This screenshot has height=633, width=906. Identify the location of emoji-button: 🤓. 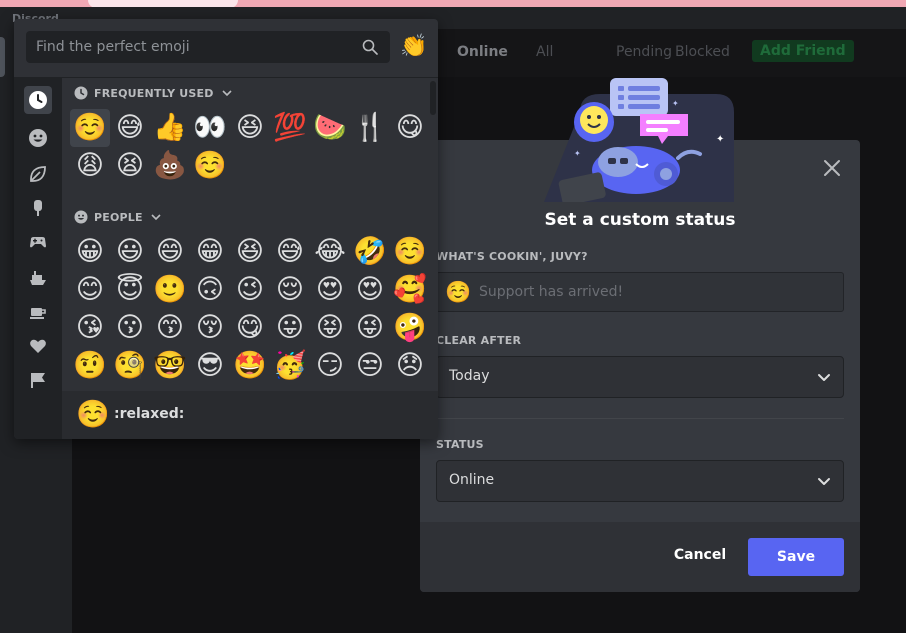
(170, 366).